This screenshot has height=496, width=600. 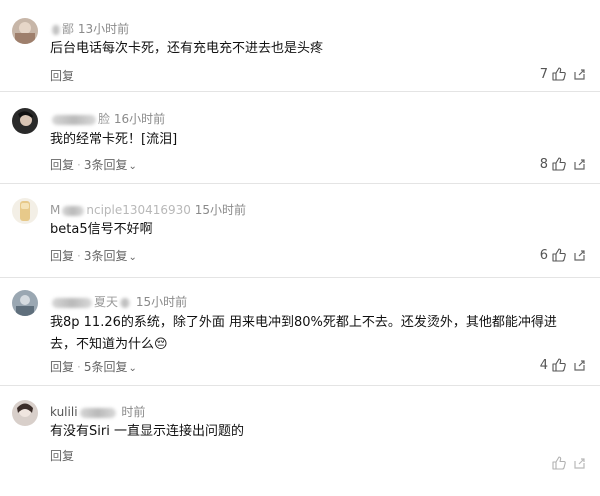 I want to click on username: 夏天, so click(x=106, y=302).